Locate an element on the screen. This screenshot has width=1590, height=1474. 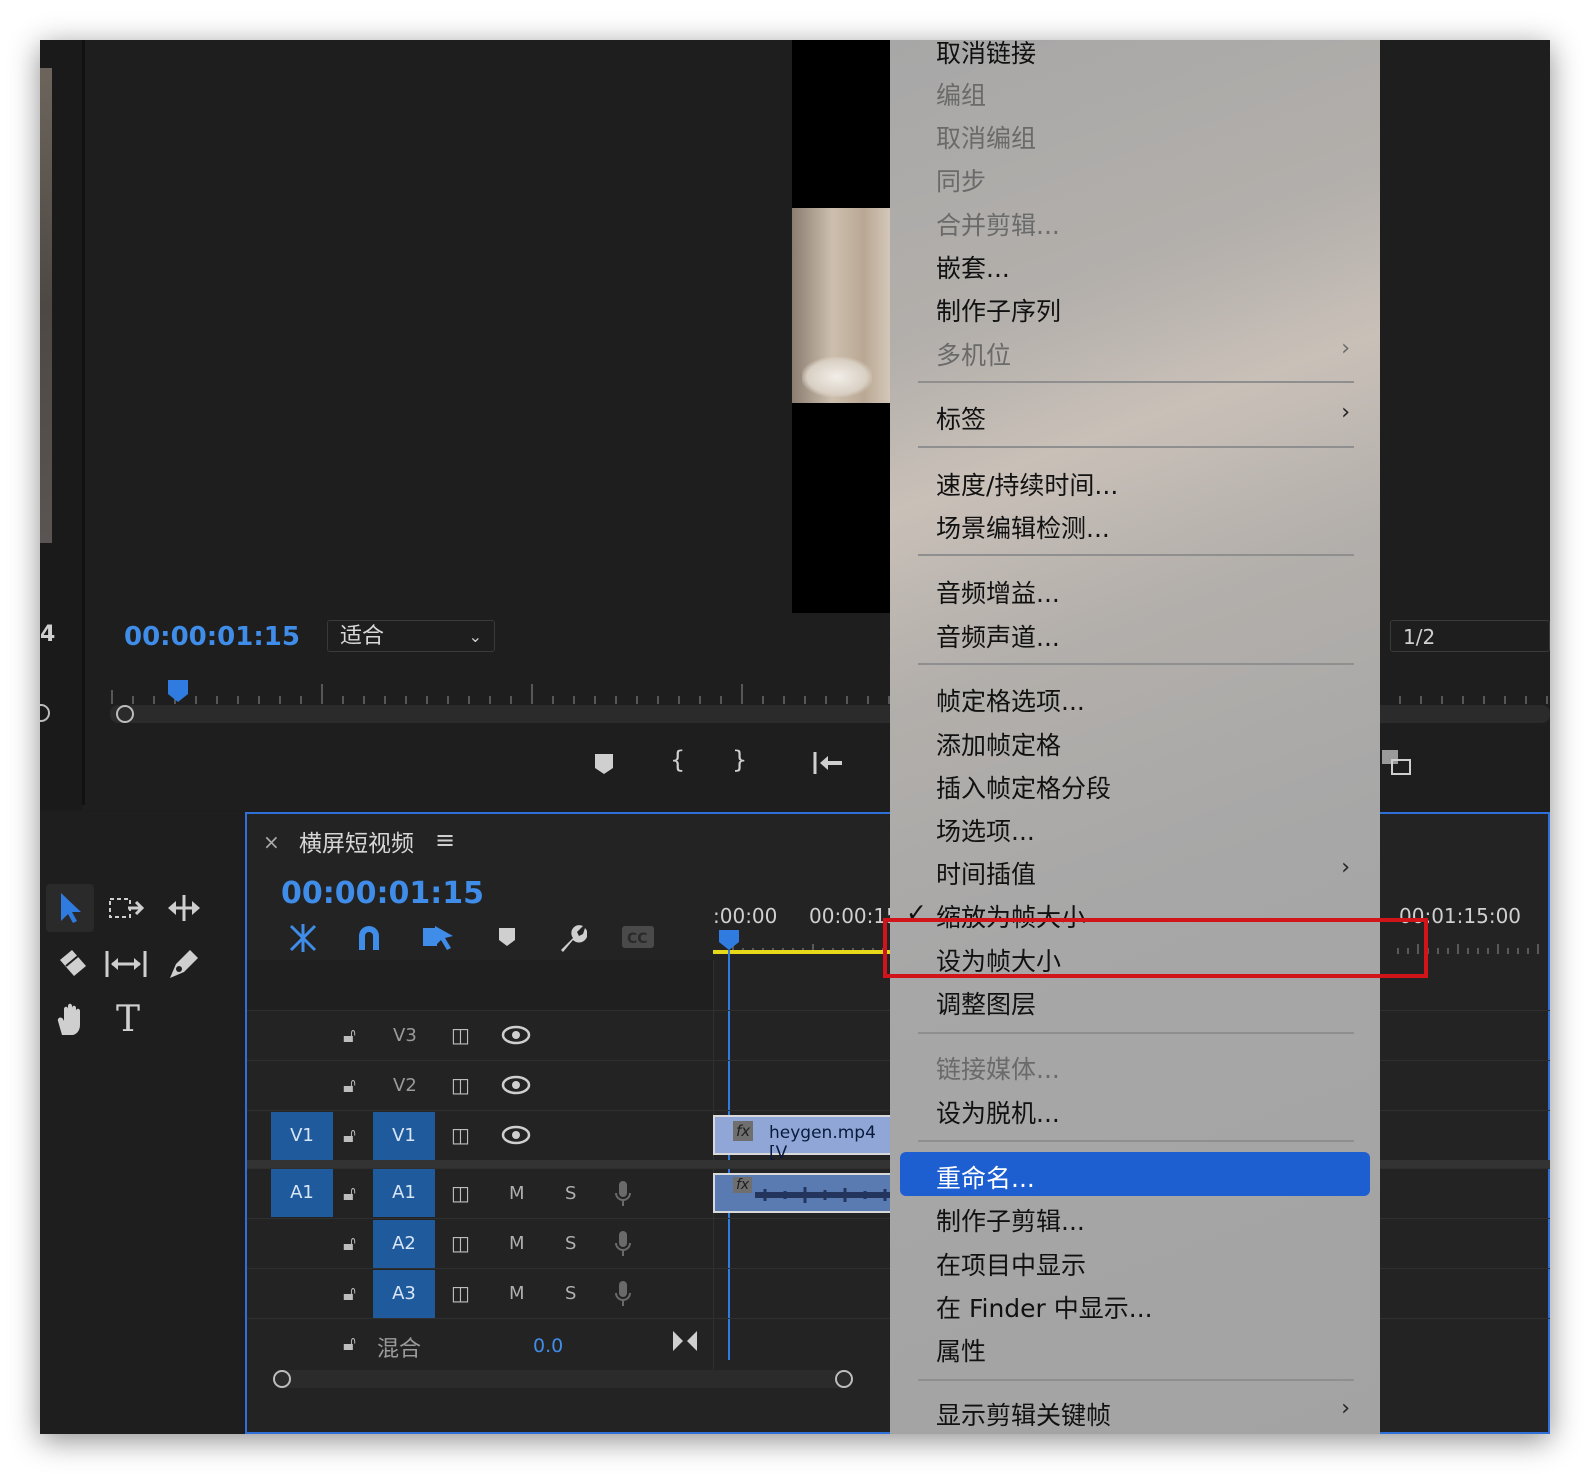
type-tool: T is located at coordinates (128, 1020).